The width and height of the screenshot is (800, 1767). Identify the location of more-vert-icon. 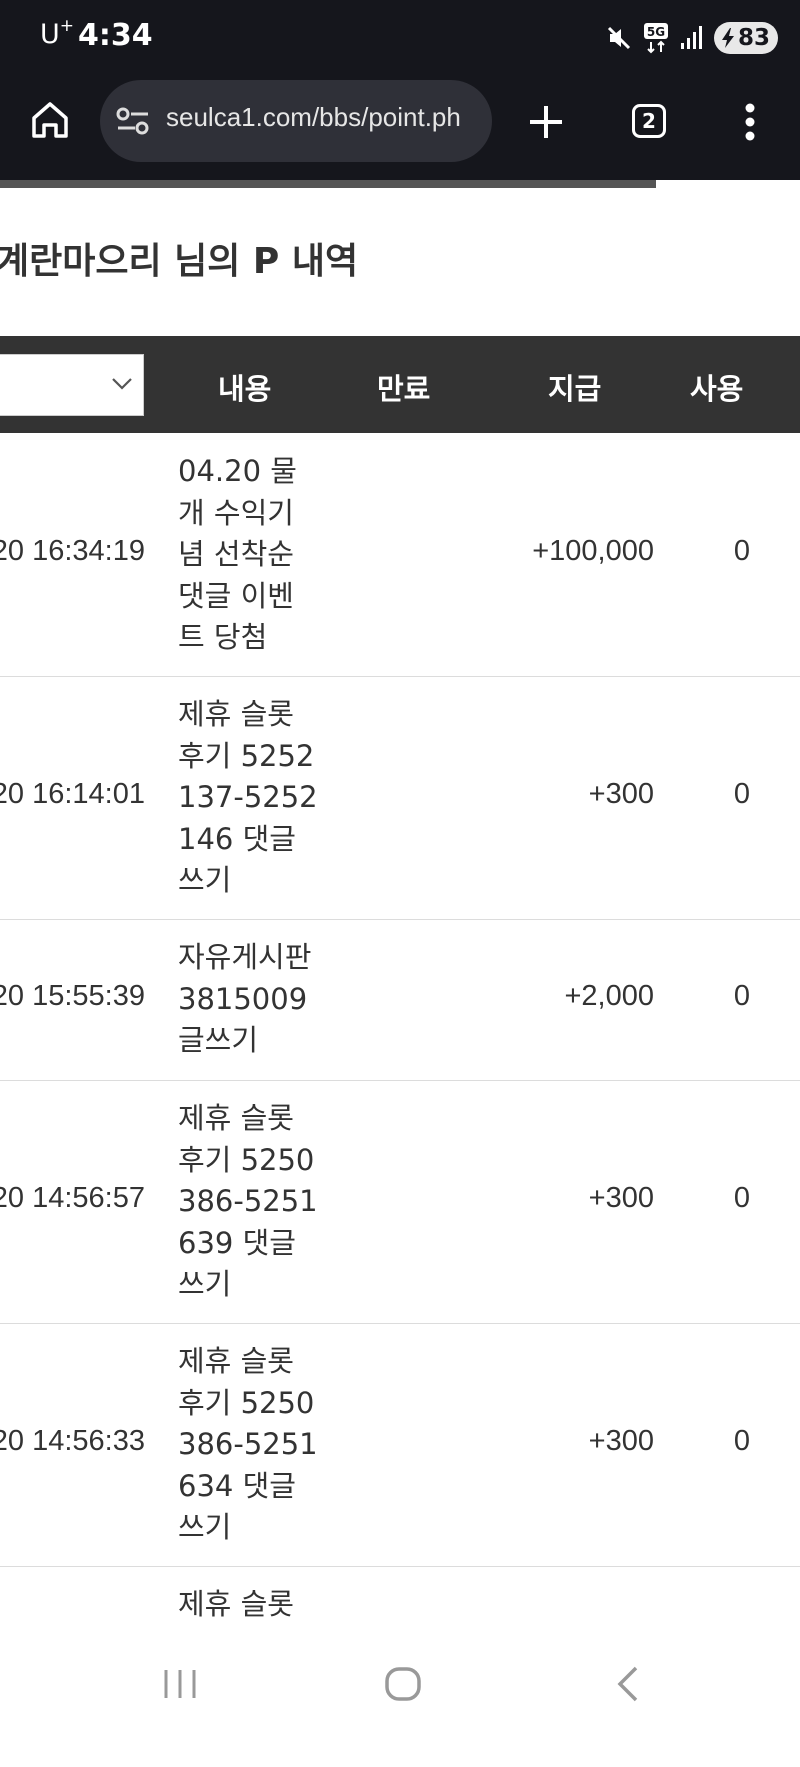
(750, 122).